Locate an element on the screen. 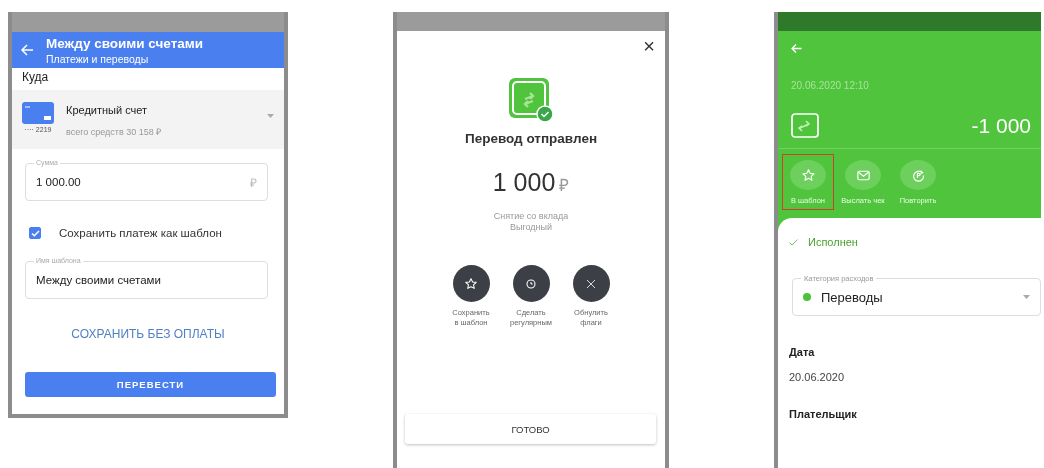  transfer-amount: 1 000 is located at coordinates (524, 182).